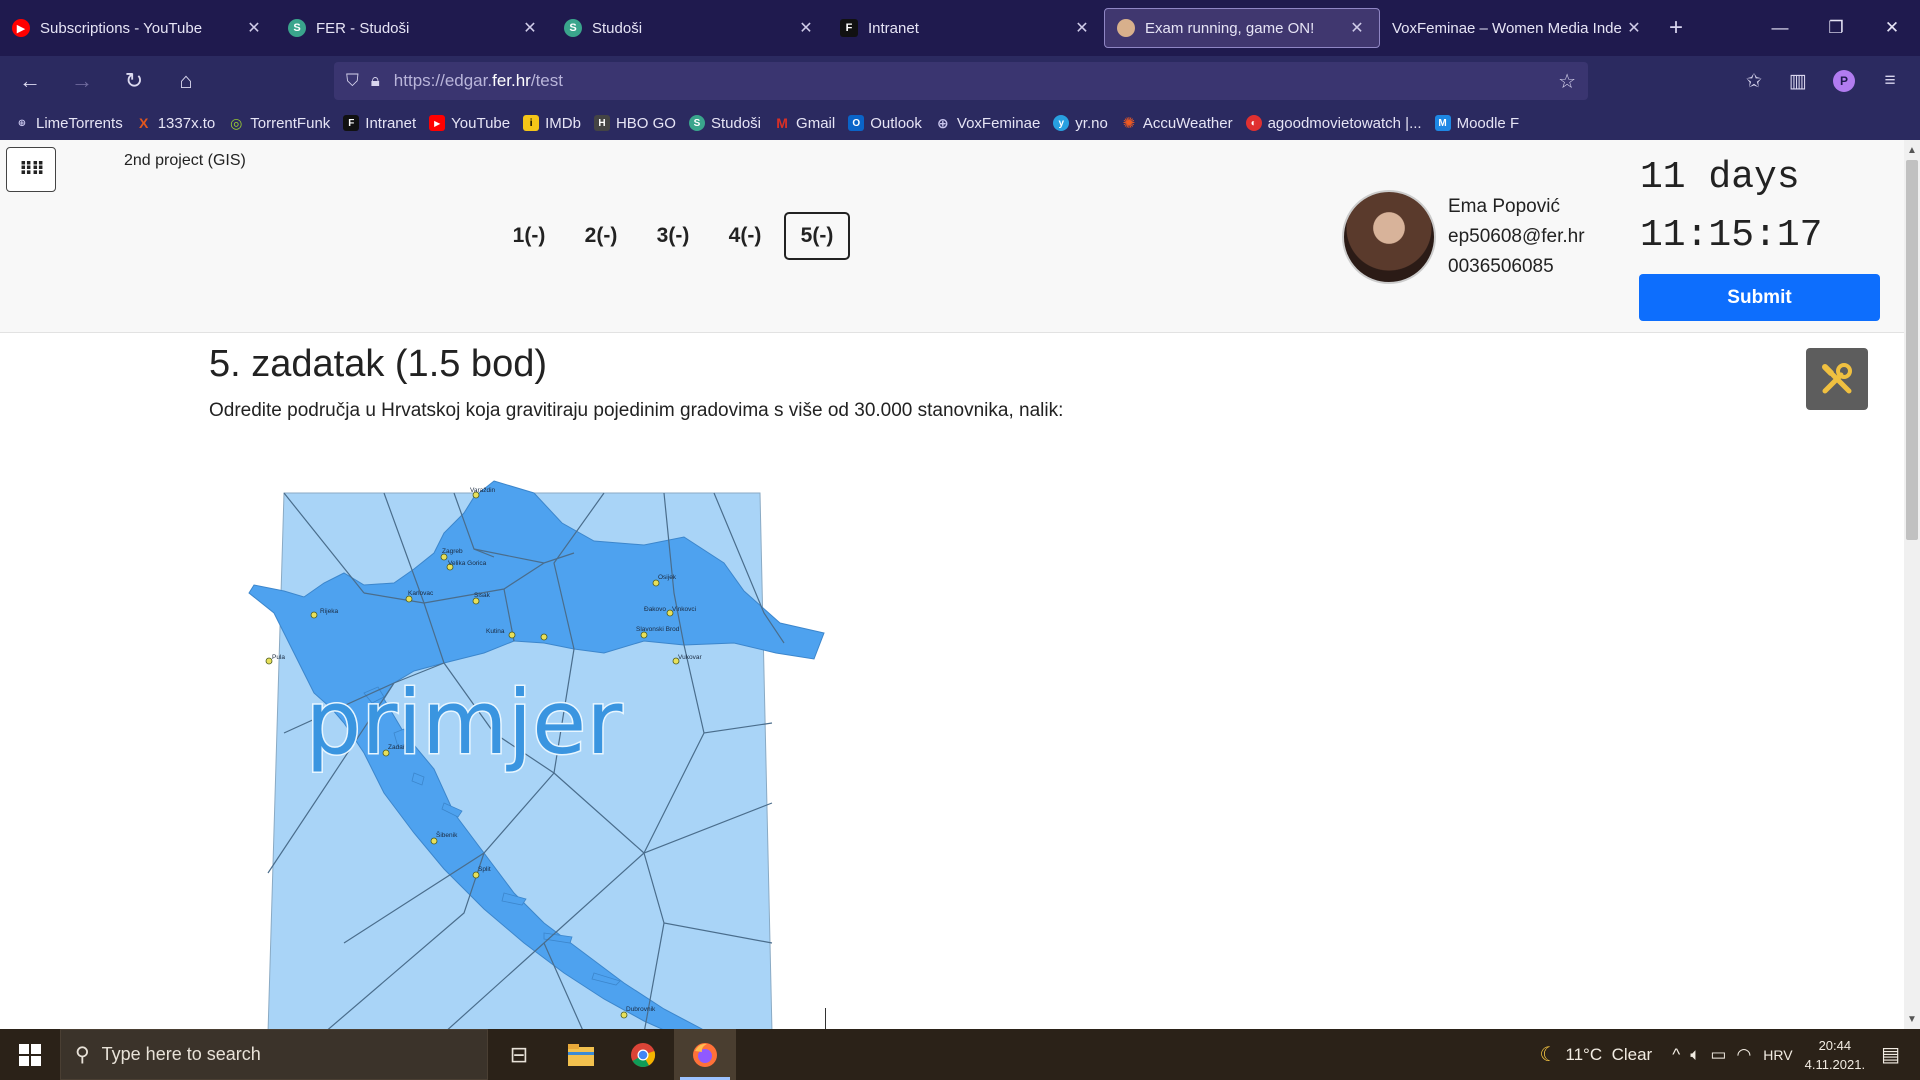  I want to click on language-indicator: HRV, so click(1777, 1055).